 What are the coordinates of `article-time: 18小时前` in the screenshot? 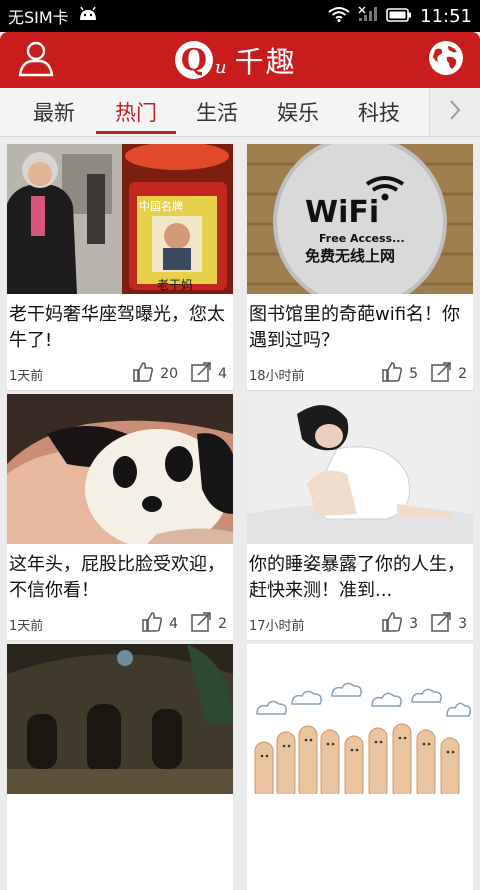 It's located at (277, 376).